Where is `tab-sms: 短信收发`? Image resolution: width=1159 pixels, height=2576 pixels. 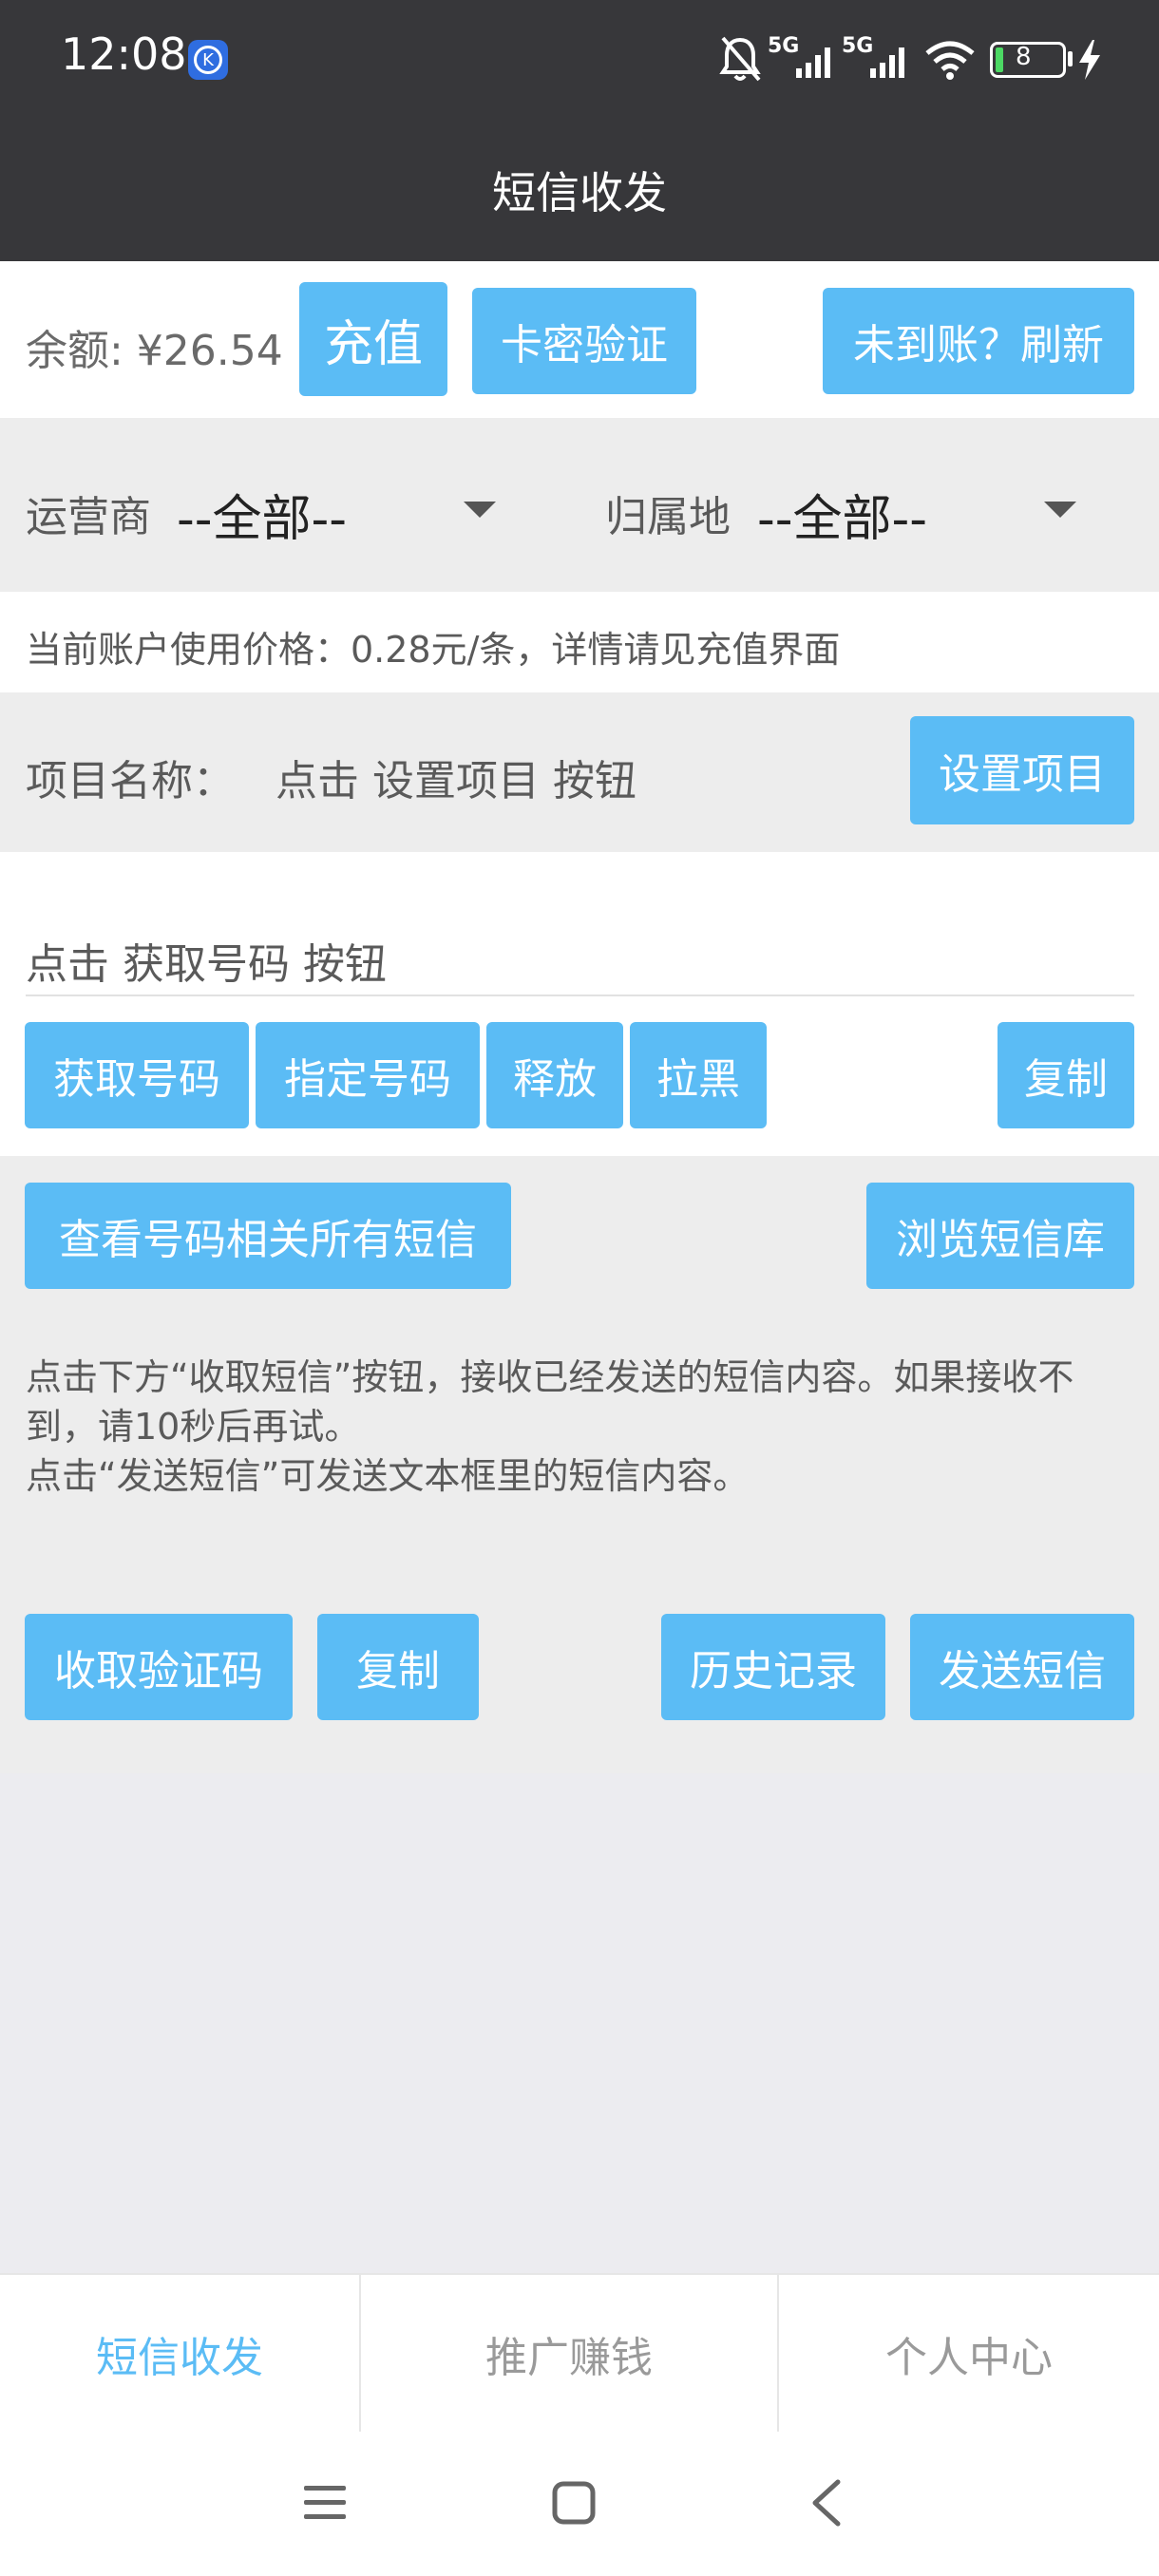 tab-sms: 短信收发 is located at coordinates (179, 2353).